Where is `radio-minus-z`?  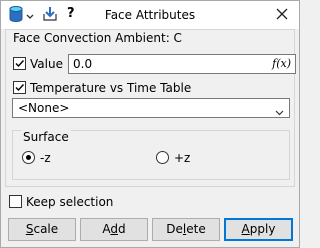
radio-minus-z is located at coordinates (28, 157).